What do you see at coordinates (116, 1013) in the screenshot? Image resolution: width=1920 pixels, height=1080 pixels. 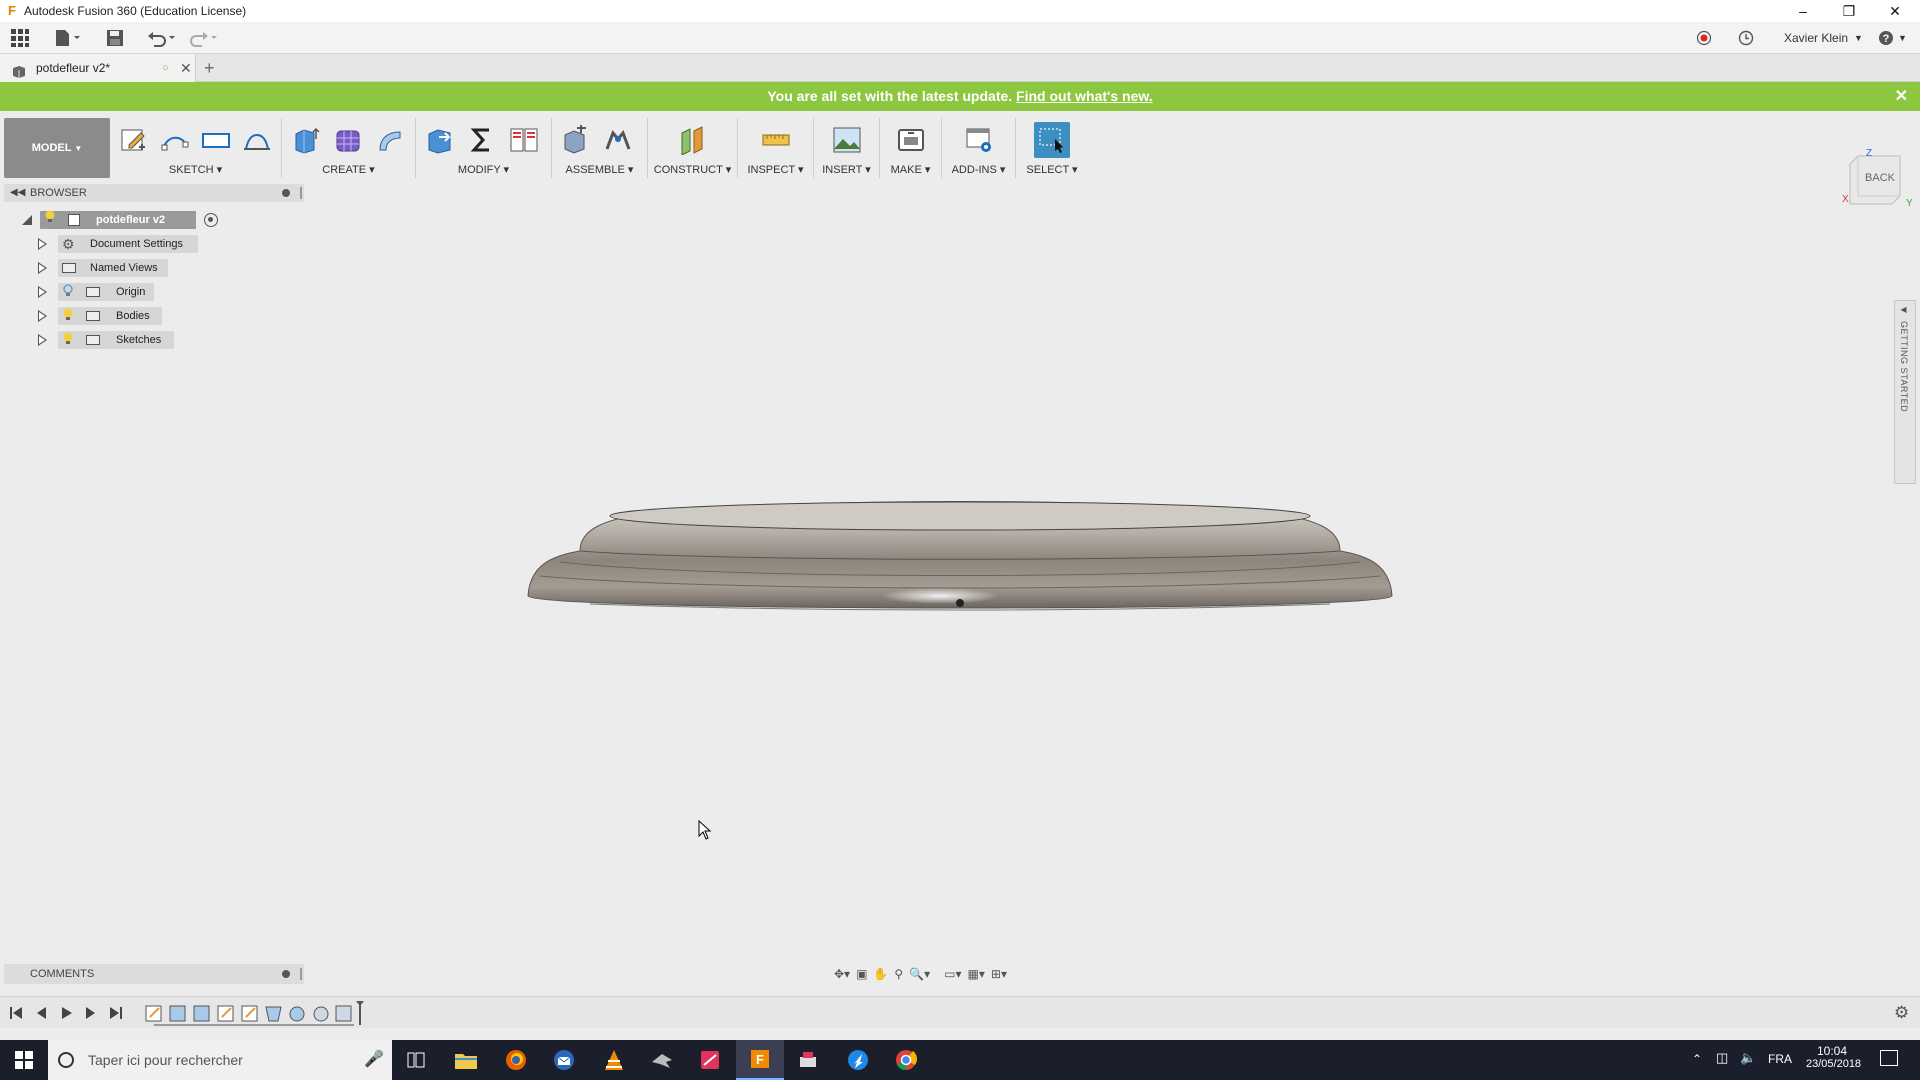 I see `go-to-end-icon` at bounding box center [116, 1013].